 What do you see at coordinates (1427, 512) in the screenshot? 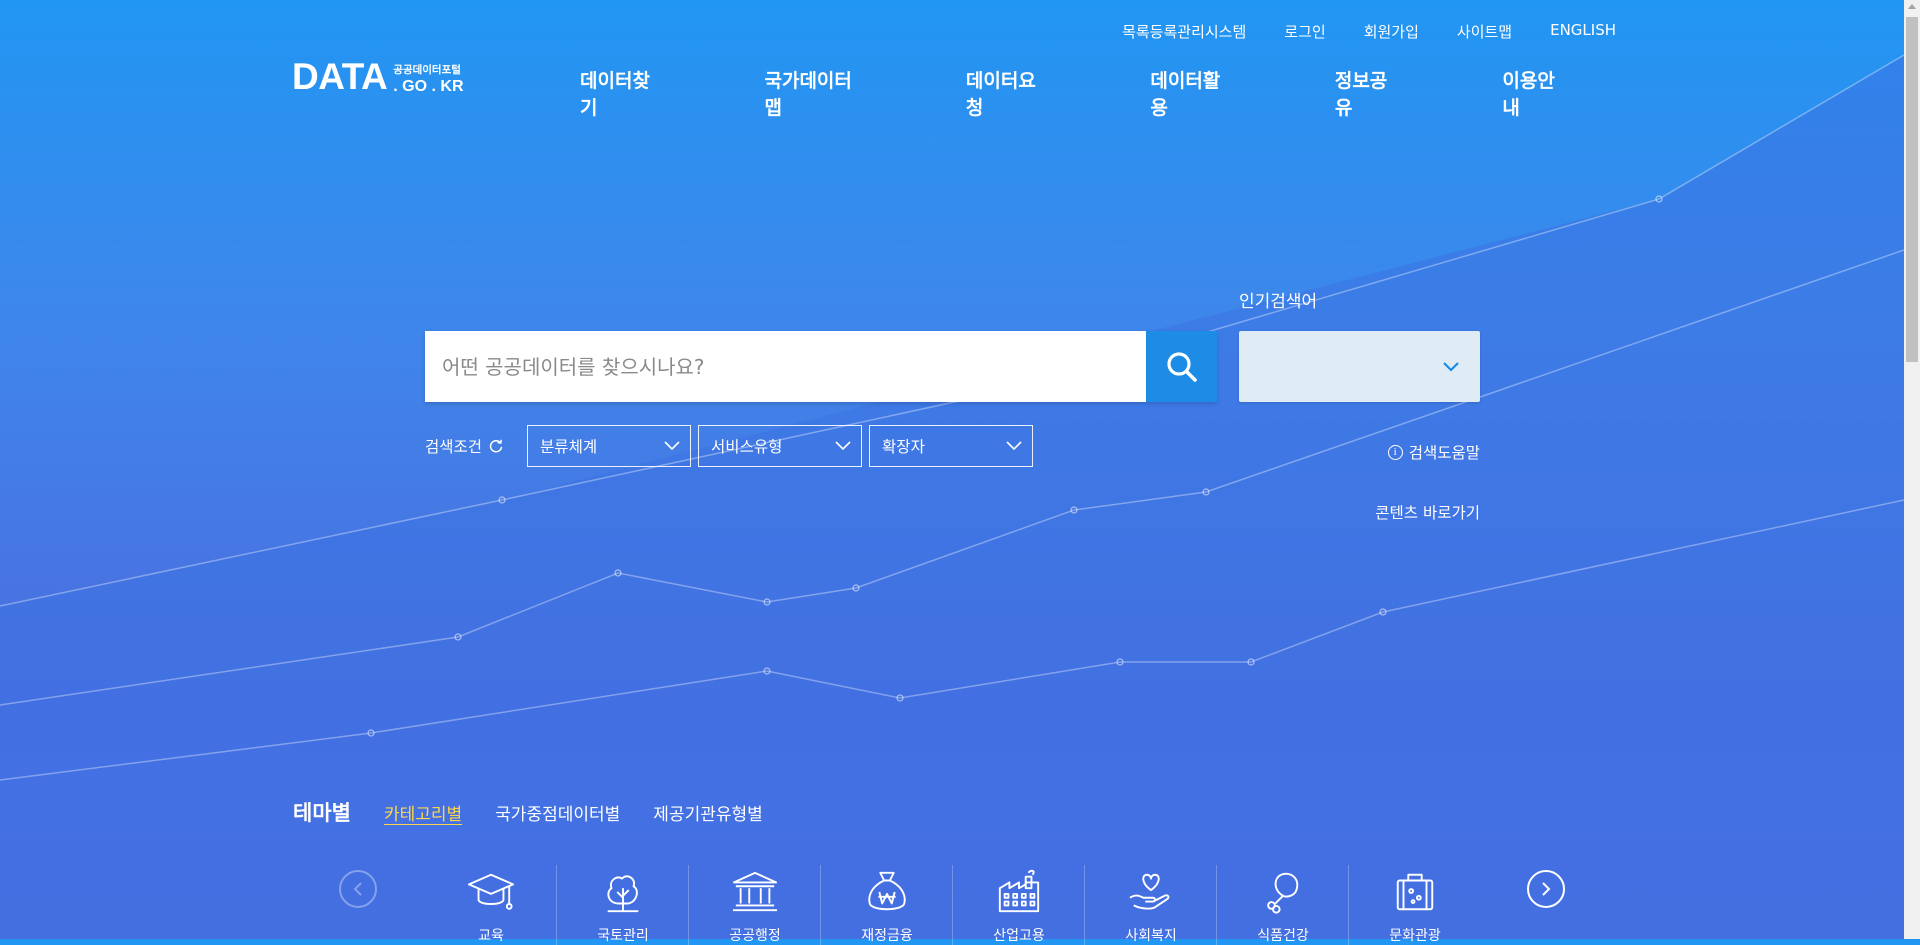
I see `contents-shortcut-link: 콘텐츠 바로가기` at bounding box center [1427, 512].